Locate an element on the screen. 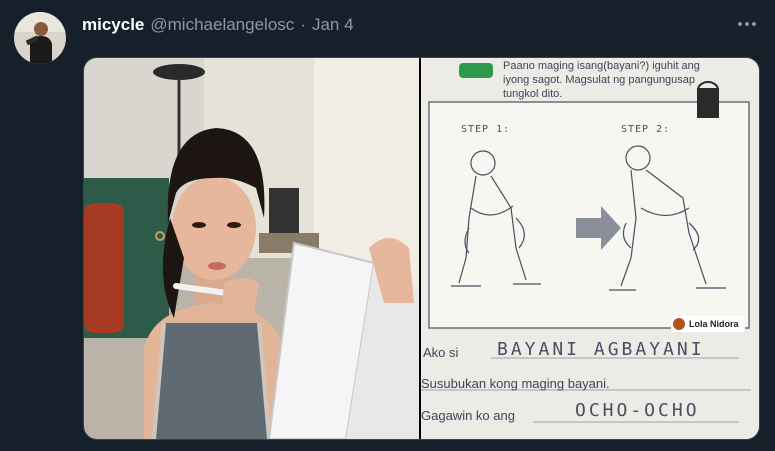 This screenshot has width=775, height=451. watermark-badge: Lola Nidora is located at coordinates (708, 324).